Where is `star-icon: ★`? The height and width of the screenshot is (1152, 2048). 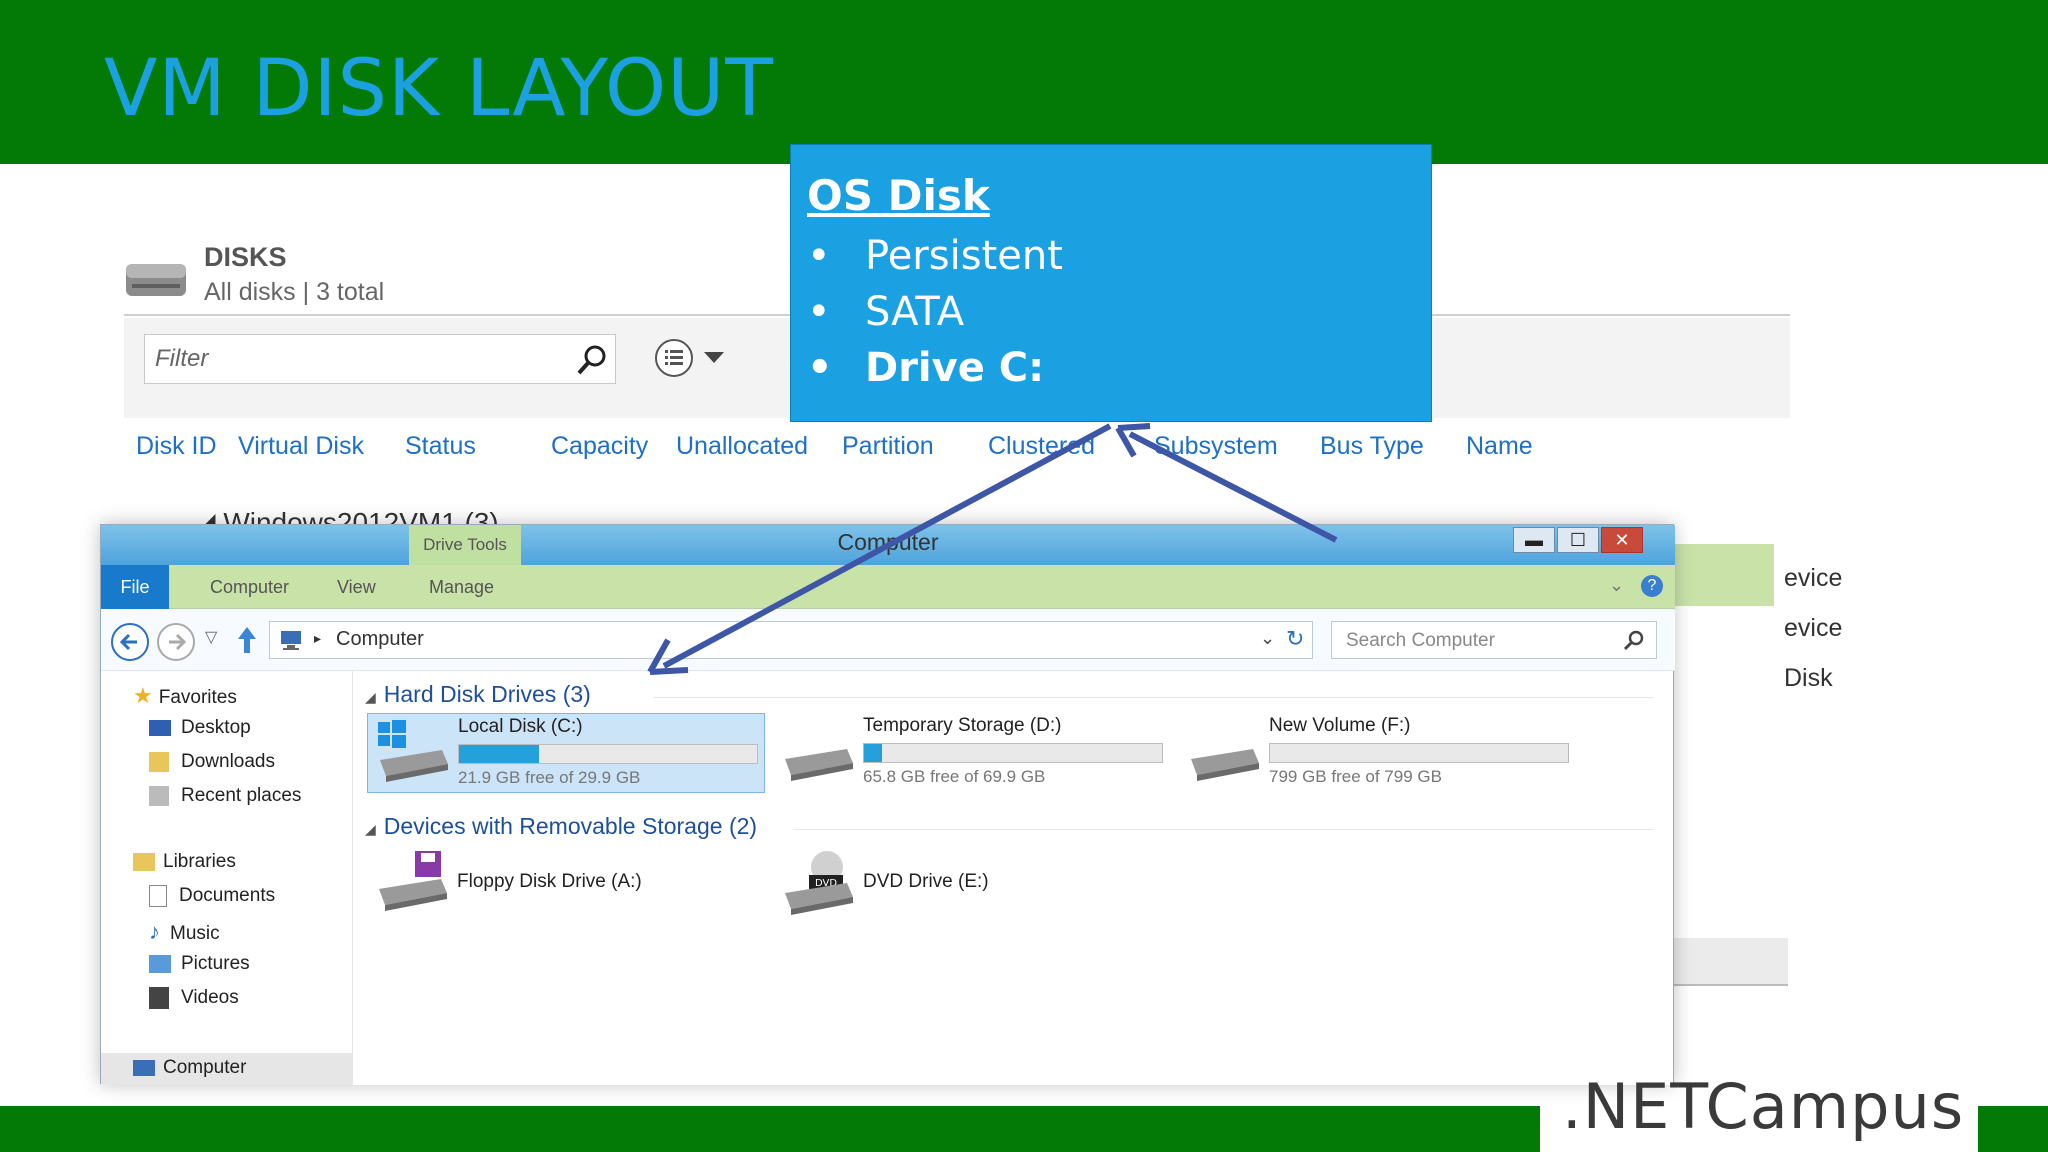
star-icon: ★ is located at coordinates (143, 695).